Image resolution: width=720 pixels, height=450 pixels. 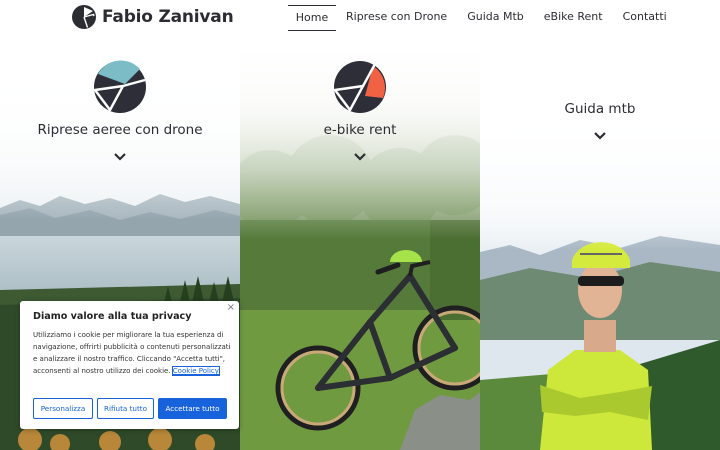 What do you see at coordinates (119, 86) in the screenshot?
I see `drone-logo-icon` at bounding box center [119, 86].